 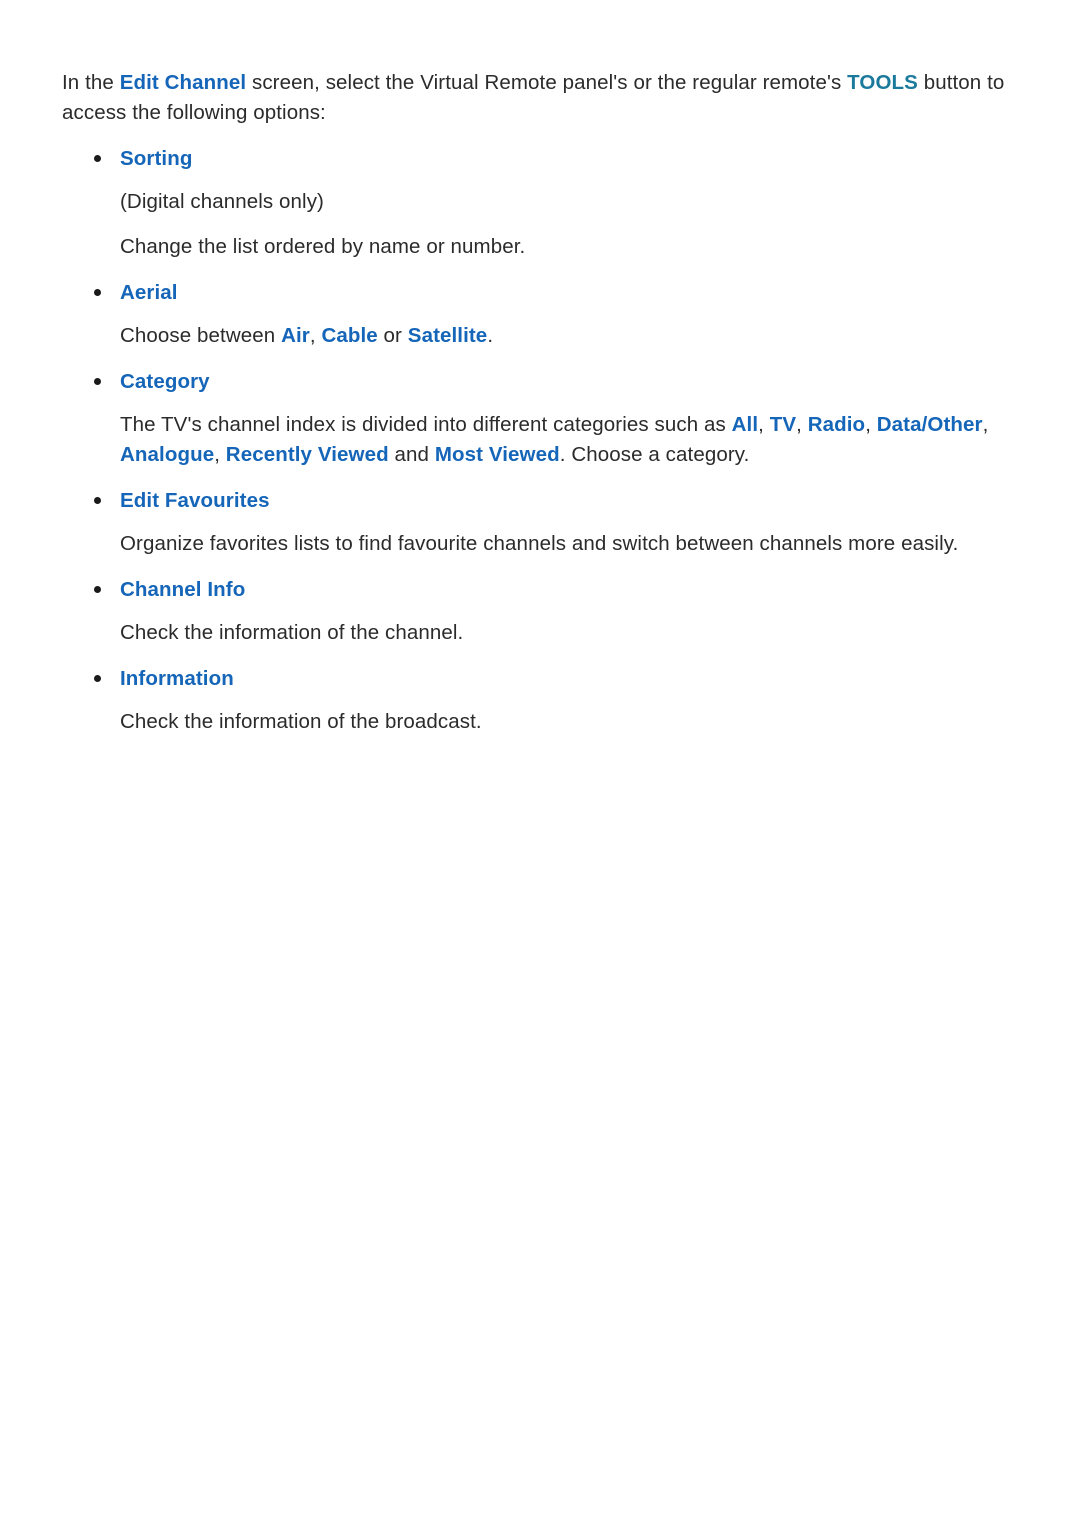 I want to click on term-cable: Cable, so click(x=349, y=335).